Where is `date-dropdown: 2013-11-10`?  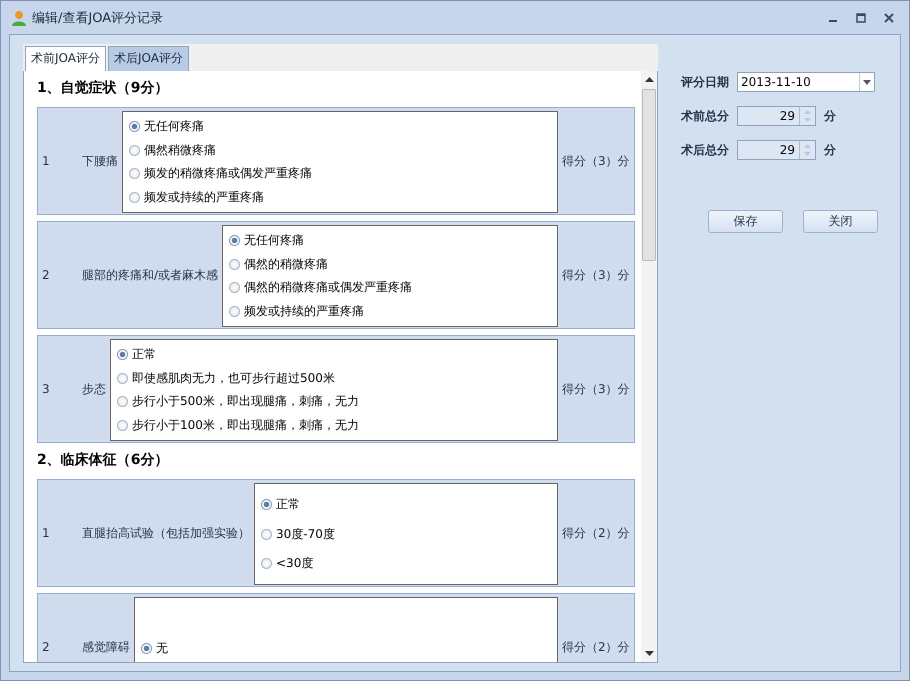
date-dropdown: 2013-11-10 is located at coordinates (806, 82).